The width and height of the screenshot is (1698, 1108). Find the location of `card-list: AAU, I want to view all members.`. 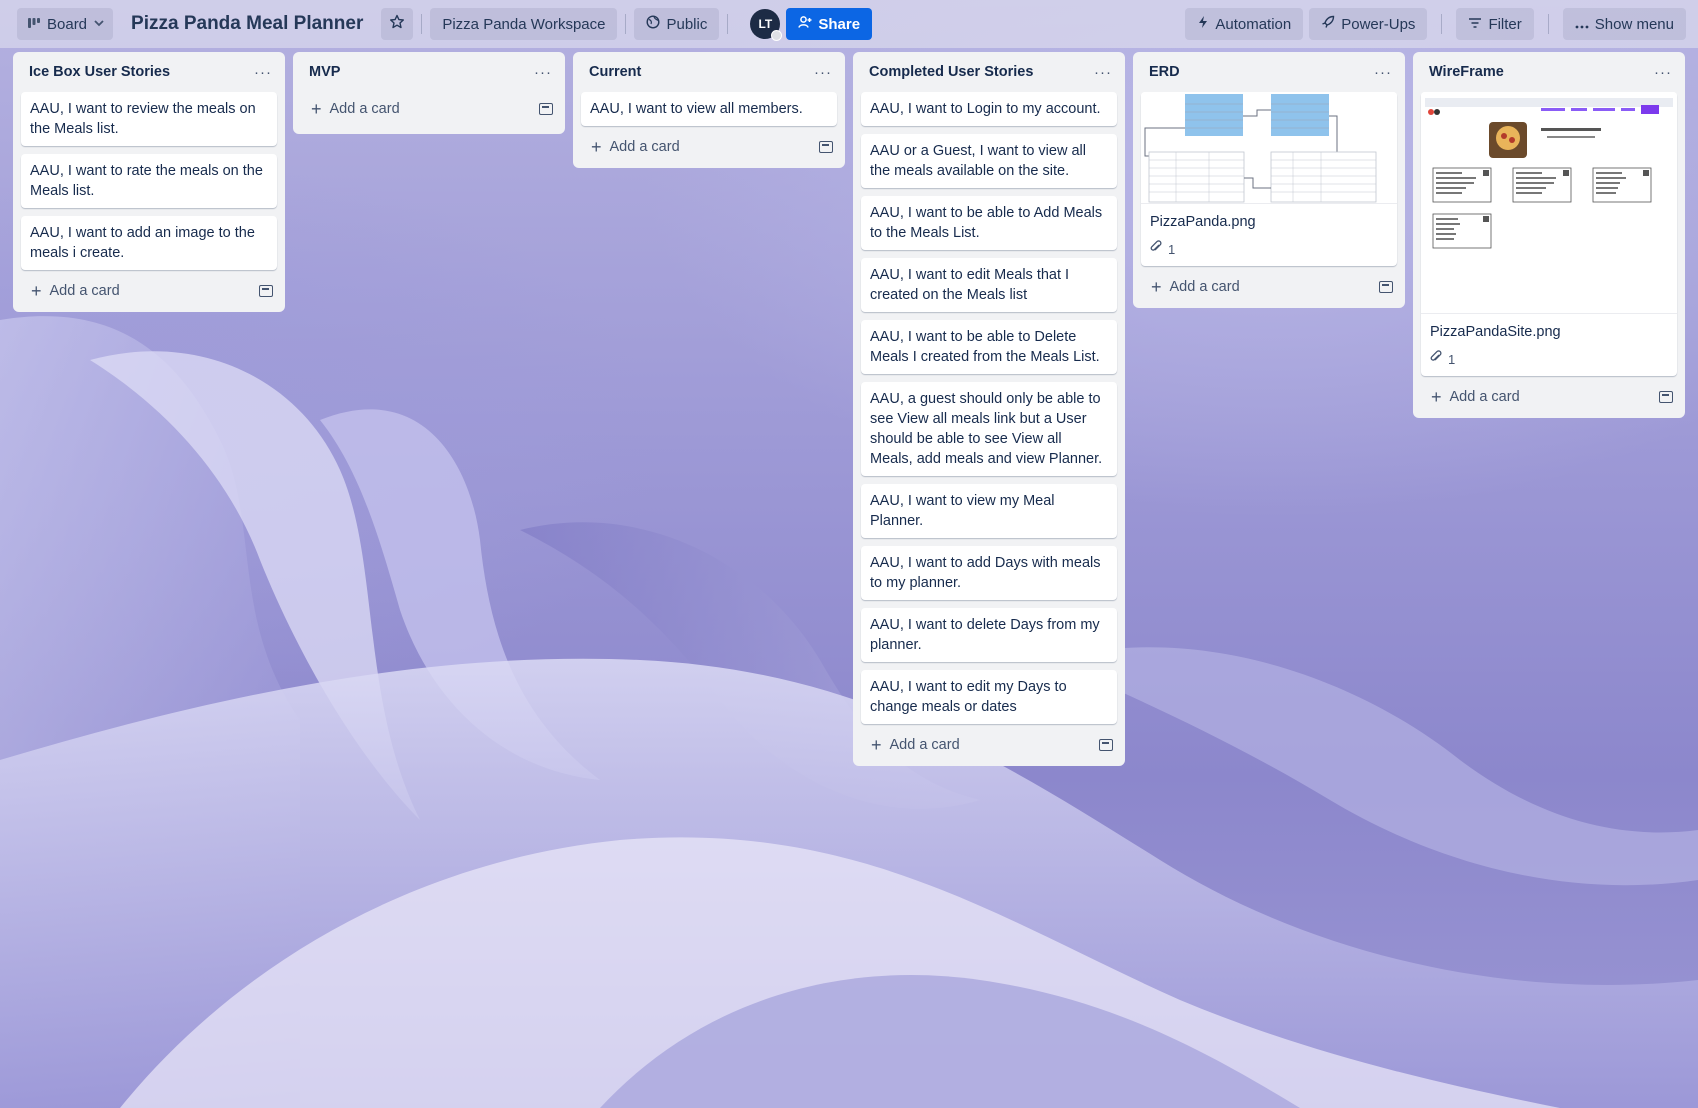

card-list: AAU, I want to view all members. is located at coordinates (709, 109).